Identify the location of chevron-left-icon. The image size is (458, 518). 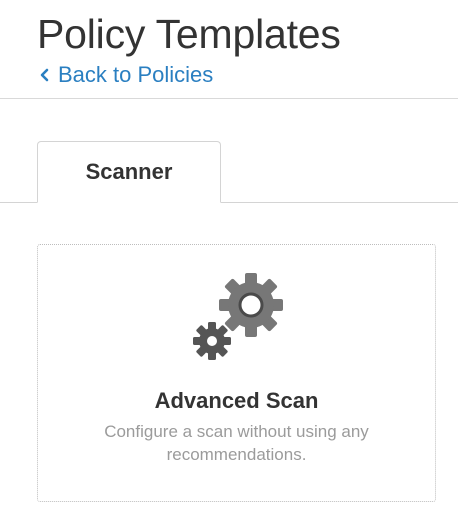
(44, 75).